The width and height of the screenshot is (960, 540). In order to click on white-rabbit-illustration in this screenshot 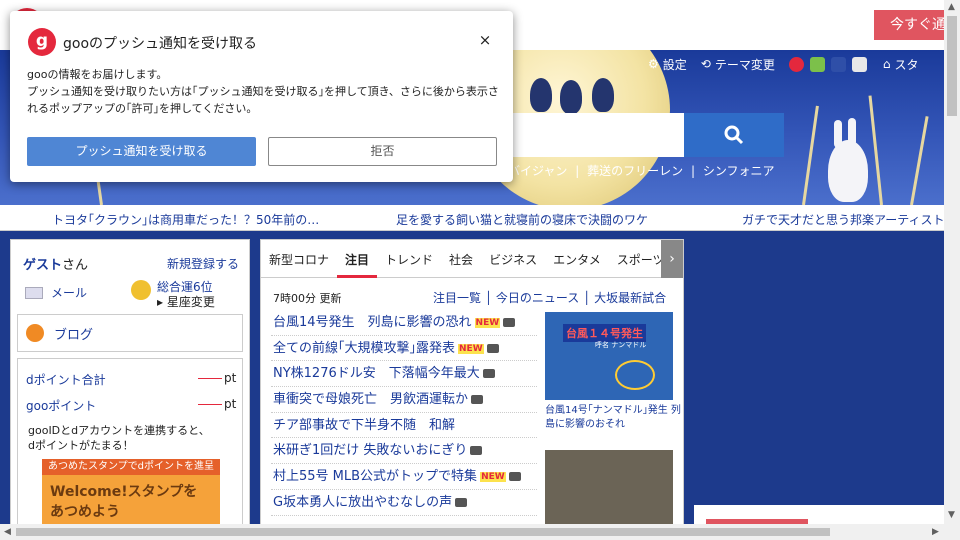, I will do `click(848, 171)`.